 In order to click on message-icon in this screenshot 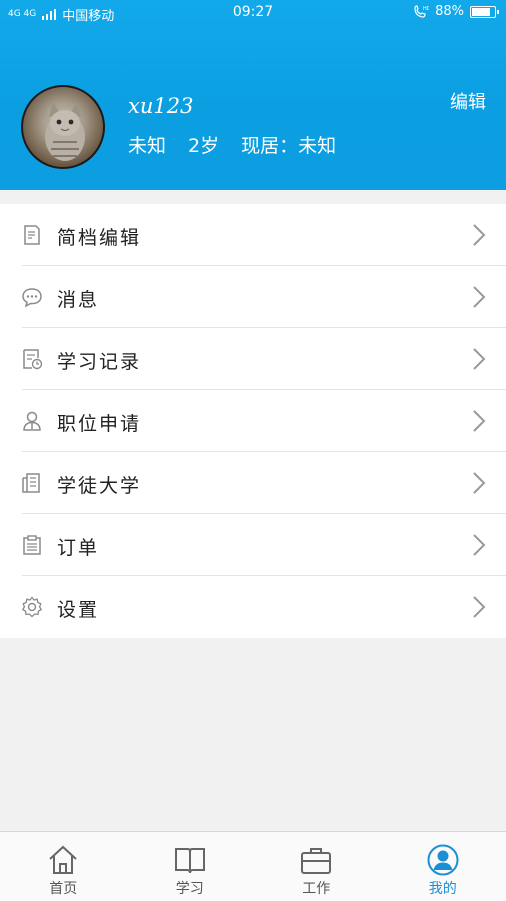, I will do `click(32, 297)`.